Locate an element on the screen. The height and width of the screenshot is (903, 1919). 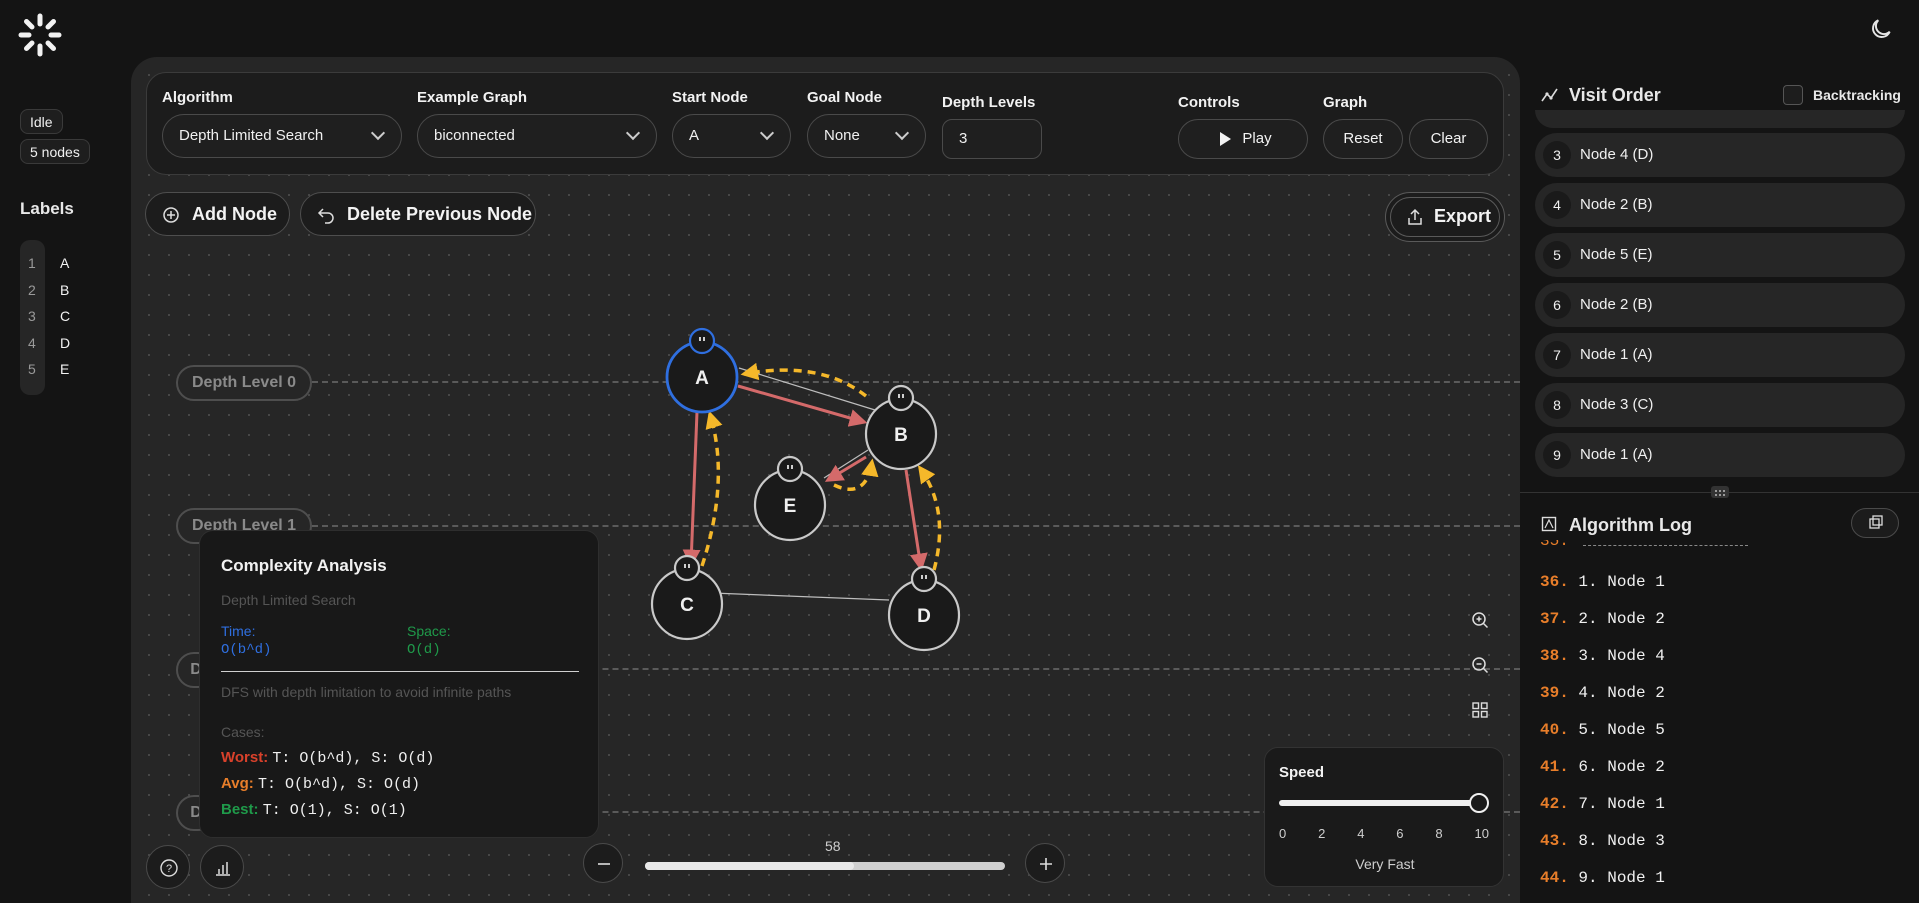
svg-text: C is located at coordinates (687, 605).